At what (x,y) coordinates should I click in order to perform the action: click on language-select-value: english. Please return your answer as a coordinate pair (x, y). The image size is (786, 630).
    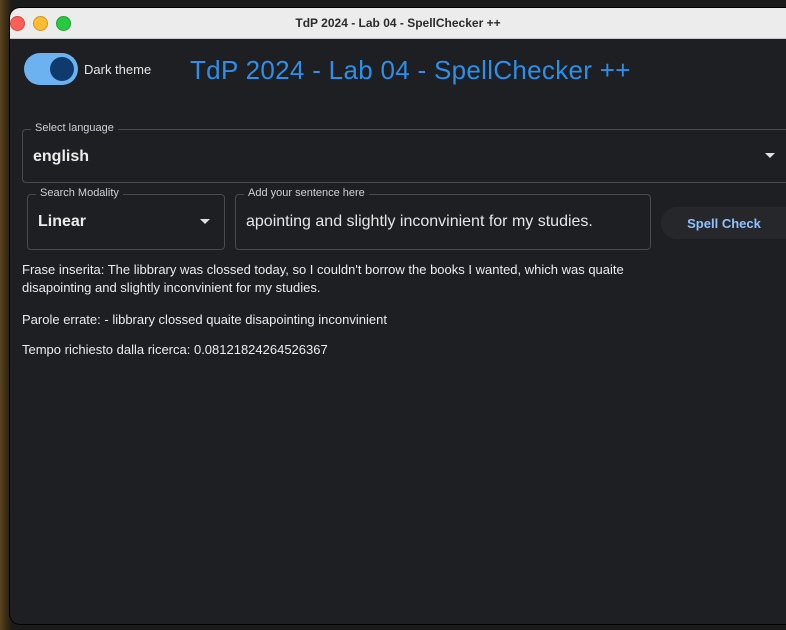
    Looking at the image, I should click on (61, 156).